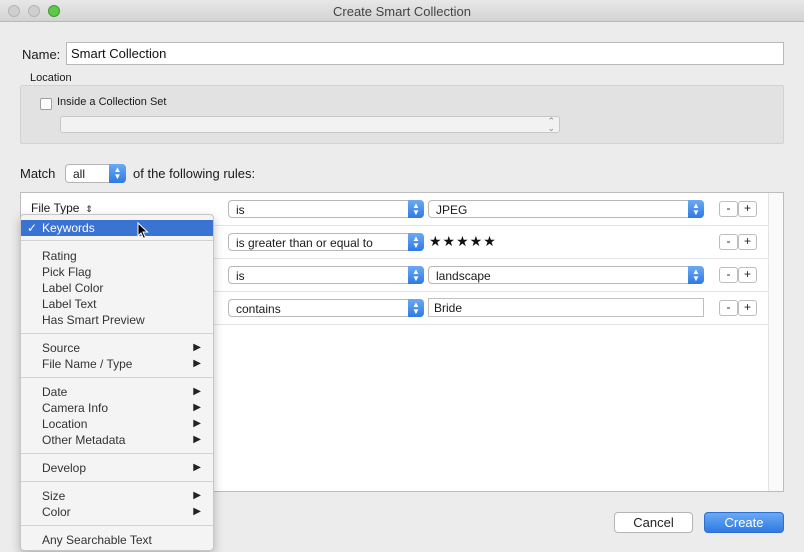  I want to click on rule-operator-select: is greater than or equal to ▲ ▼, so click(326, 242).